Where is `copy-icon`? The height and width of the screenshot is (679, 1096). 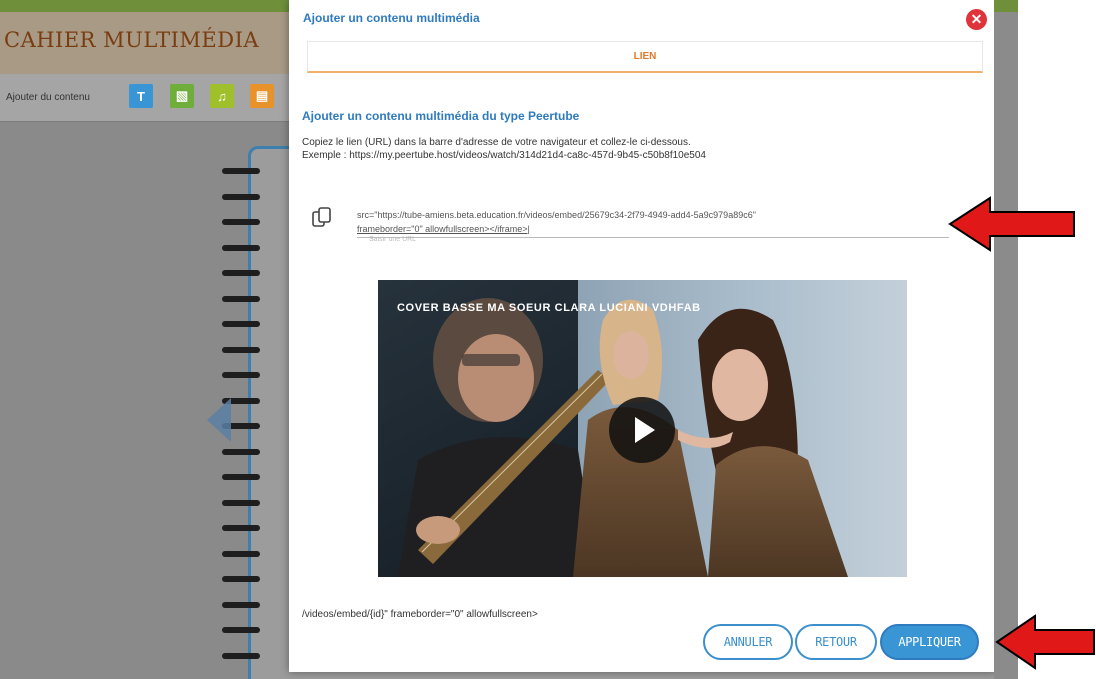
copy-icon is located at coordinates (322, 217).